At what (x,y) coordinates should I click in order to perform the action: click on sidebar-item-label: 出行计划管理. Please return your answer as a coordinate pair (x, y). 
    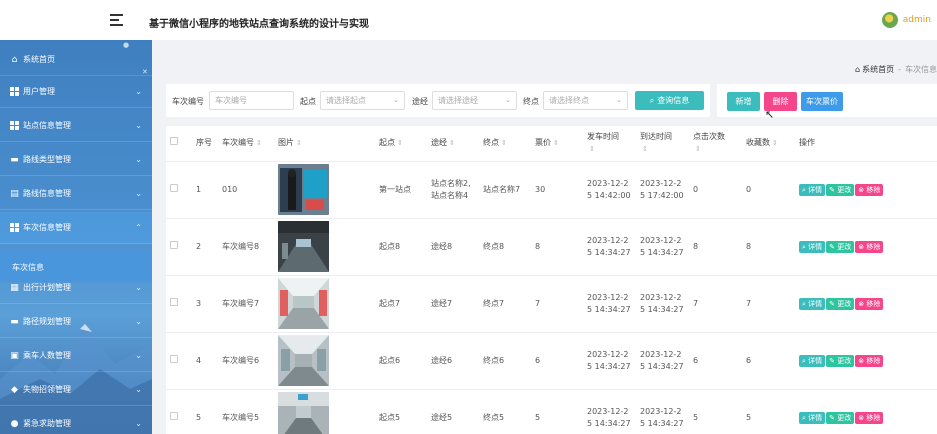
    Looking at the image, I should click on (47, 287).